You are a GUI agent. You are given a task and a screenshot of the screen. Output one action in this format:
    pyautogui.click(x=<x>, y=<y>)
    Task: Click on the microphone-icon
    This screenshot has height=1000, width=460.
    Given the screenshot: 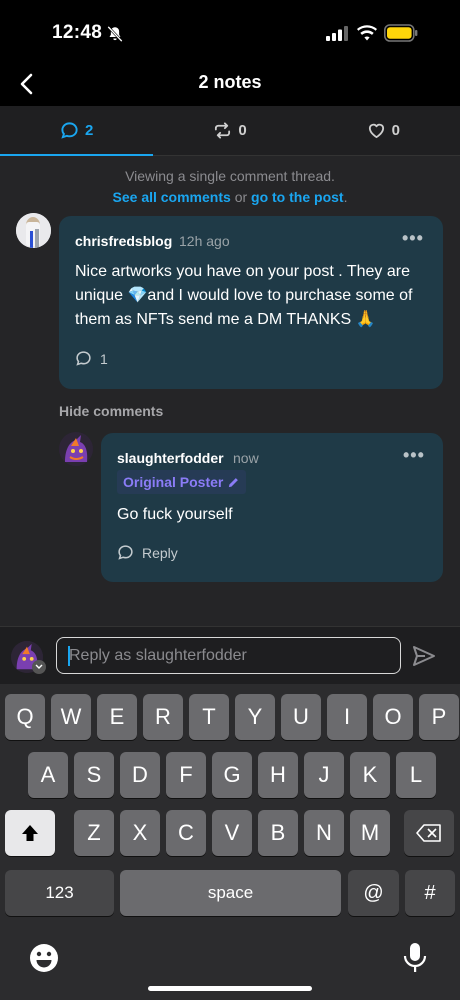 What is the action you would take?
    pyautogui.click(x=415, y=958)
    